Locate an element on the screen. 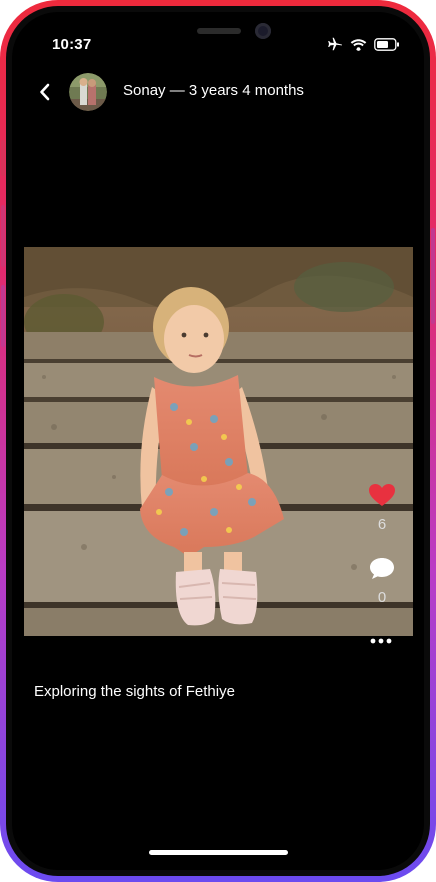 This screenshot has width=436, height=882. home-indicator is located at coordinates (218, 852).